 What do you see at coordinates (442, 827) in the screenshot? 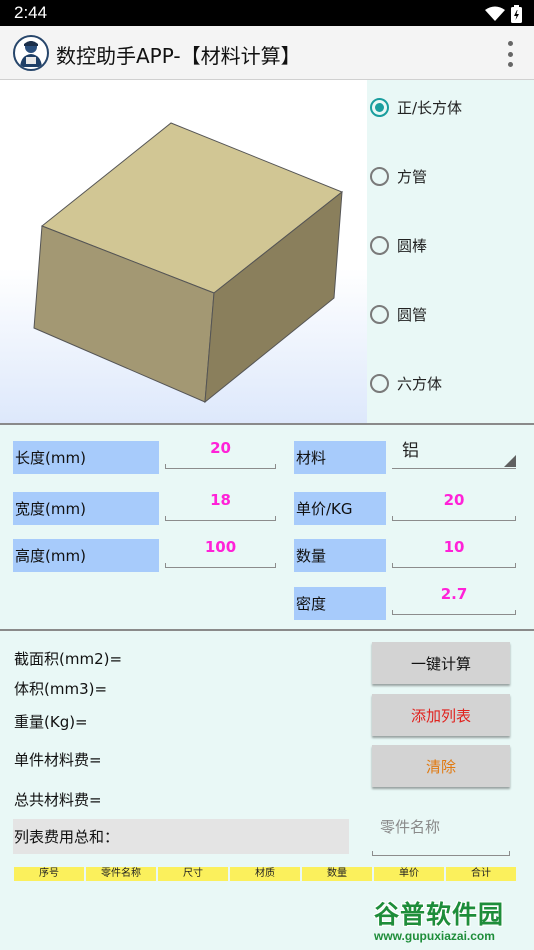
I see `part-name-input` at bounding box center [442, 827].